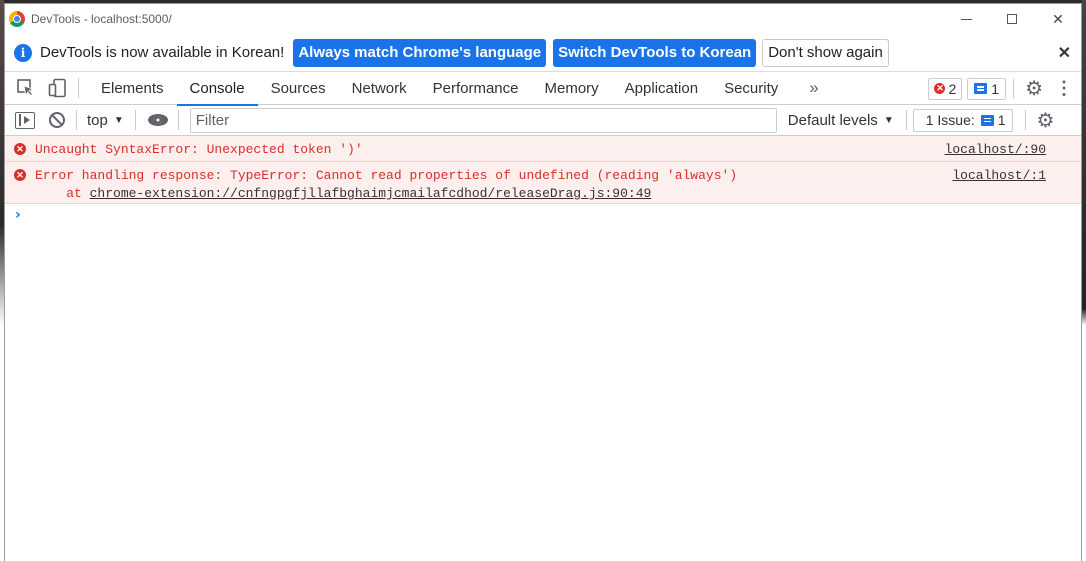 Image resolution: width=1086 pixels, height=561 pixels. What do you see at coordinates (1064, 88) in the screenshot?
I see `more-options-icon: ⋮` at bounding box center [1064, 88].